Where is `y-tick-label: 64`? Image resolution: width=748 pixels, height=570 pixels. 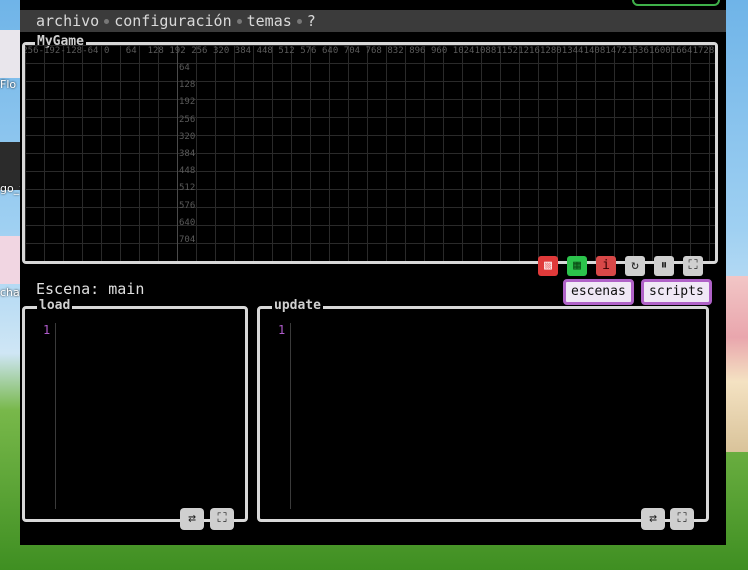
y-tick-label: 64 is located at coordinates (184, 68).